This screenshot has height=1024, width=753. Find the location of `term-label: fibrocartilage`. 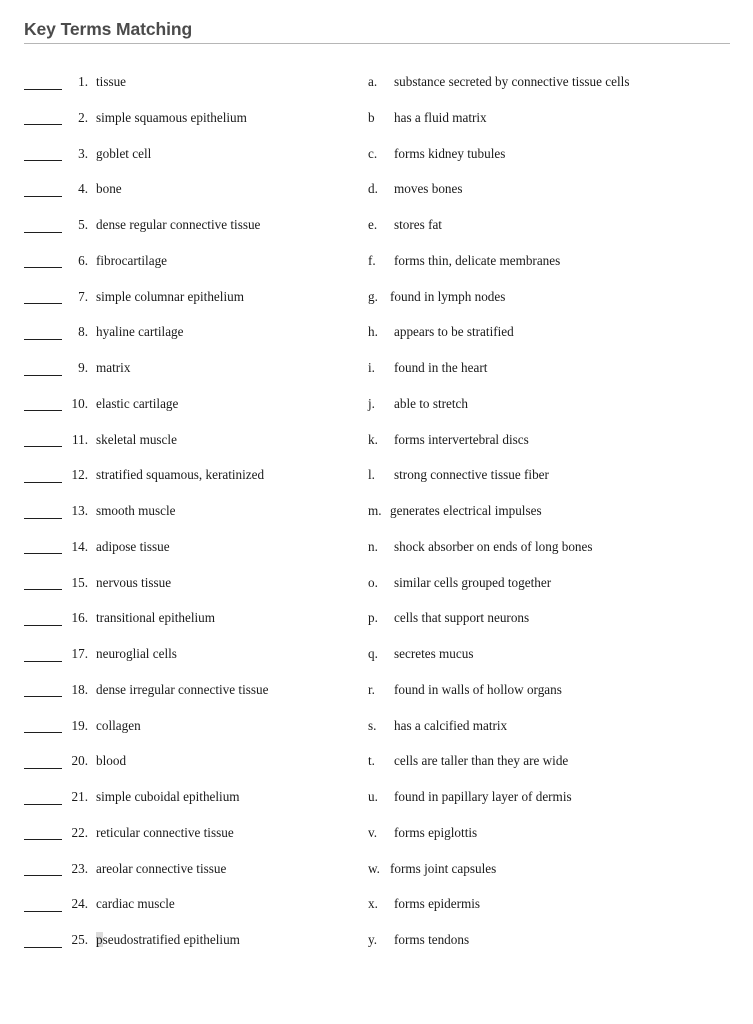

term-label: fibrocartilage is located at coordinates (132, 260).